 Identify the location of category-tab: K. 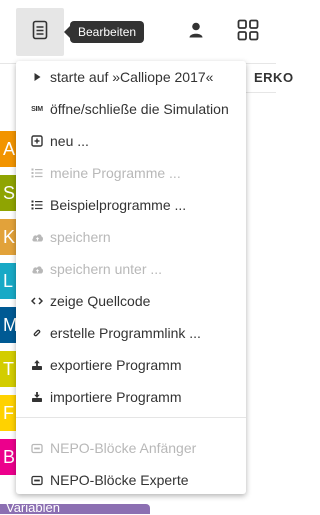
(8, 237).